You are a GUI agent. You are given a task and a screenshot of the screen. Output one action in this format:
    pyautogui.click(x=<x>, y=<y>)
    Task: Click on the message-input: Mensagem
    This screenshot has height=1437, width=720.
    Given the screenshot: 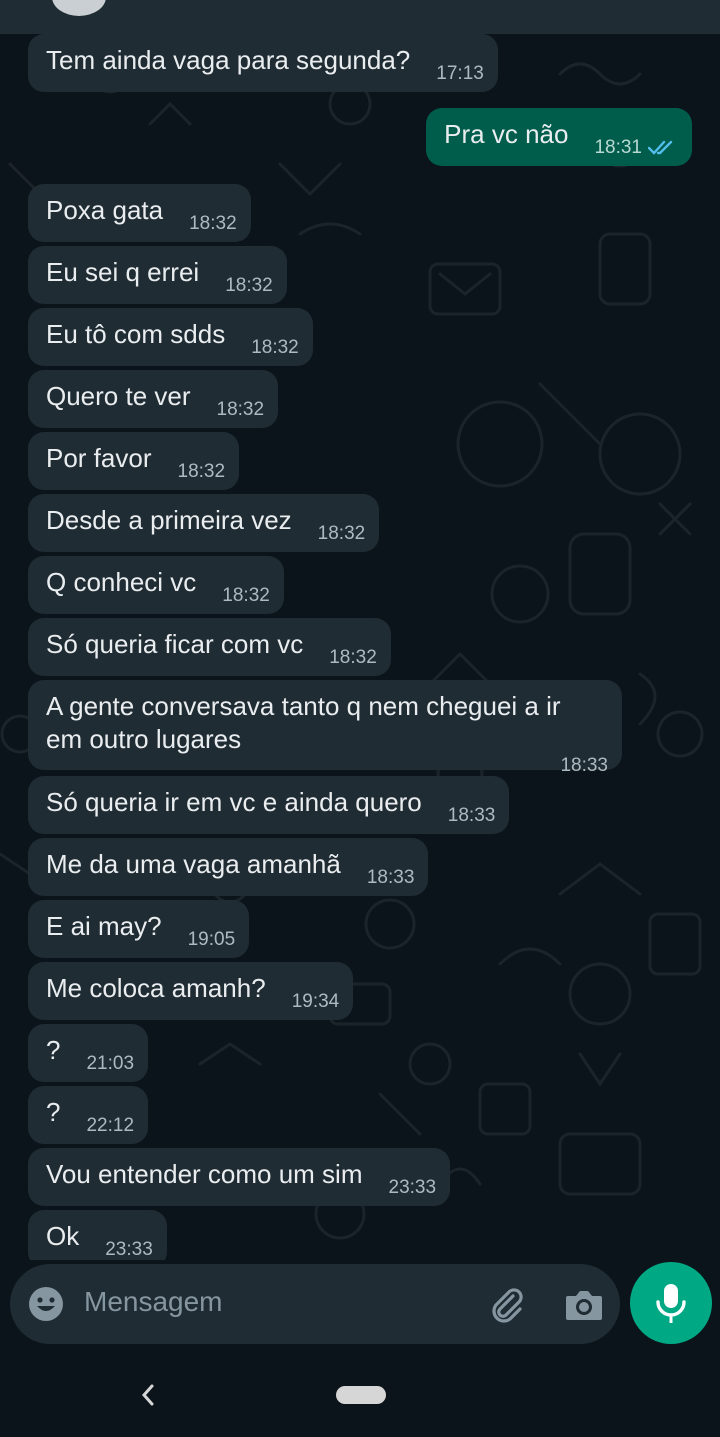 What is the action you would take?
    pyautogui.click(x=315, y=1304)
    